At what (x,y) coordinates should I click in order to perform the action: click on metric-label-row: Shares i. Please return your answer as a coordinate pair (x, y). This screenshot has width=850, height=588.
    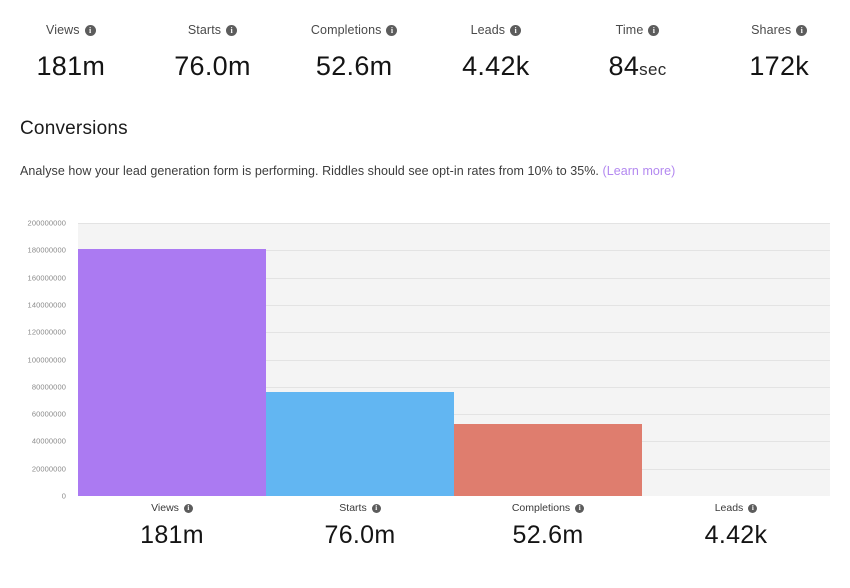
    Looking at the image, I should click on (779, 30).